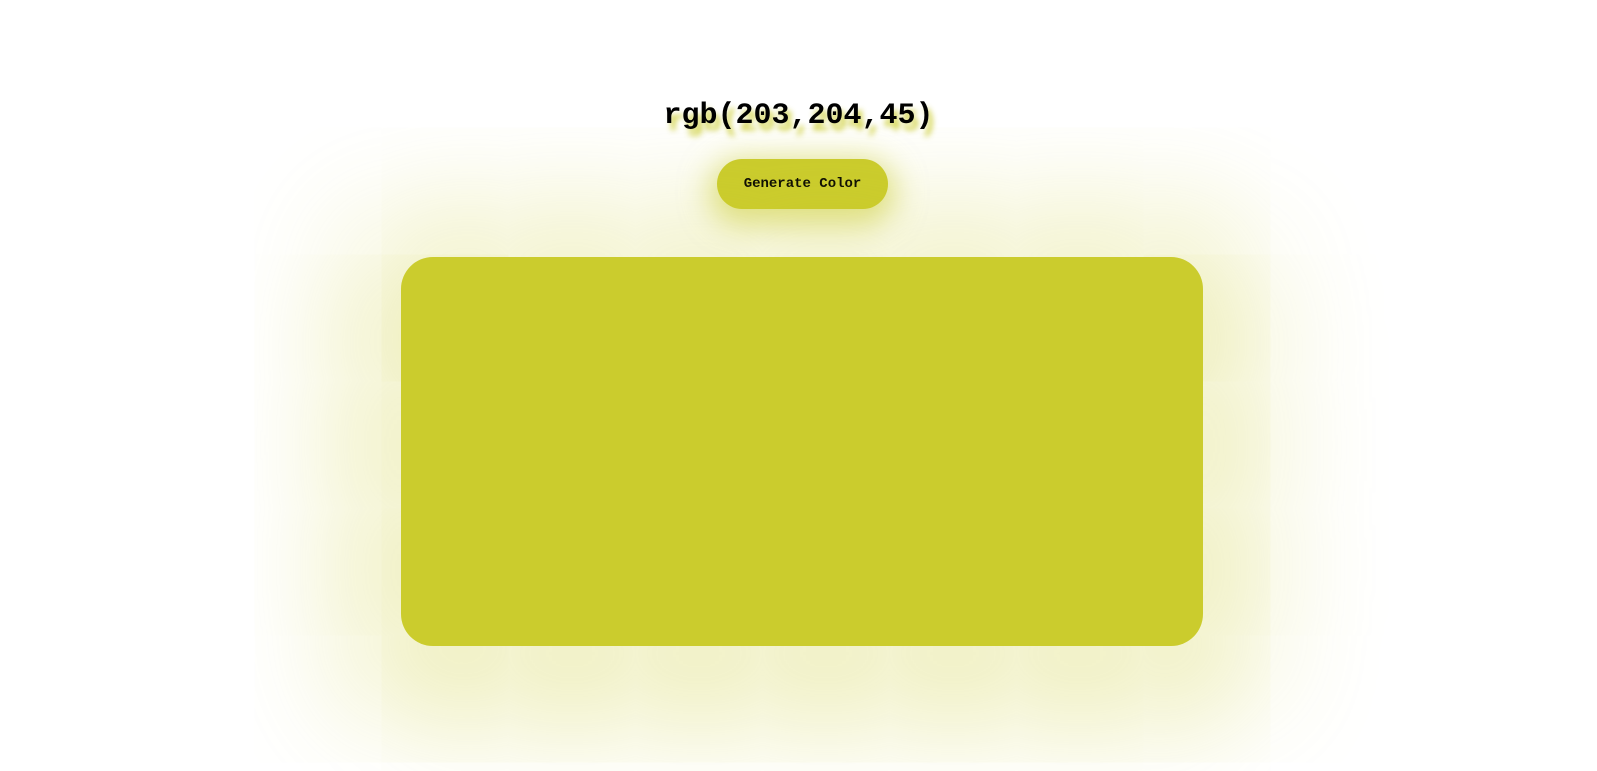 The height and width of the screenshot is (771, 1597). I want to click on generate-color-button: Generate Color, so click(802, 184).